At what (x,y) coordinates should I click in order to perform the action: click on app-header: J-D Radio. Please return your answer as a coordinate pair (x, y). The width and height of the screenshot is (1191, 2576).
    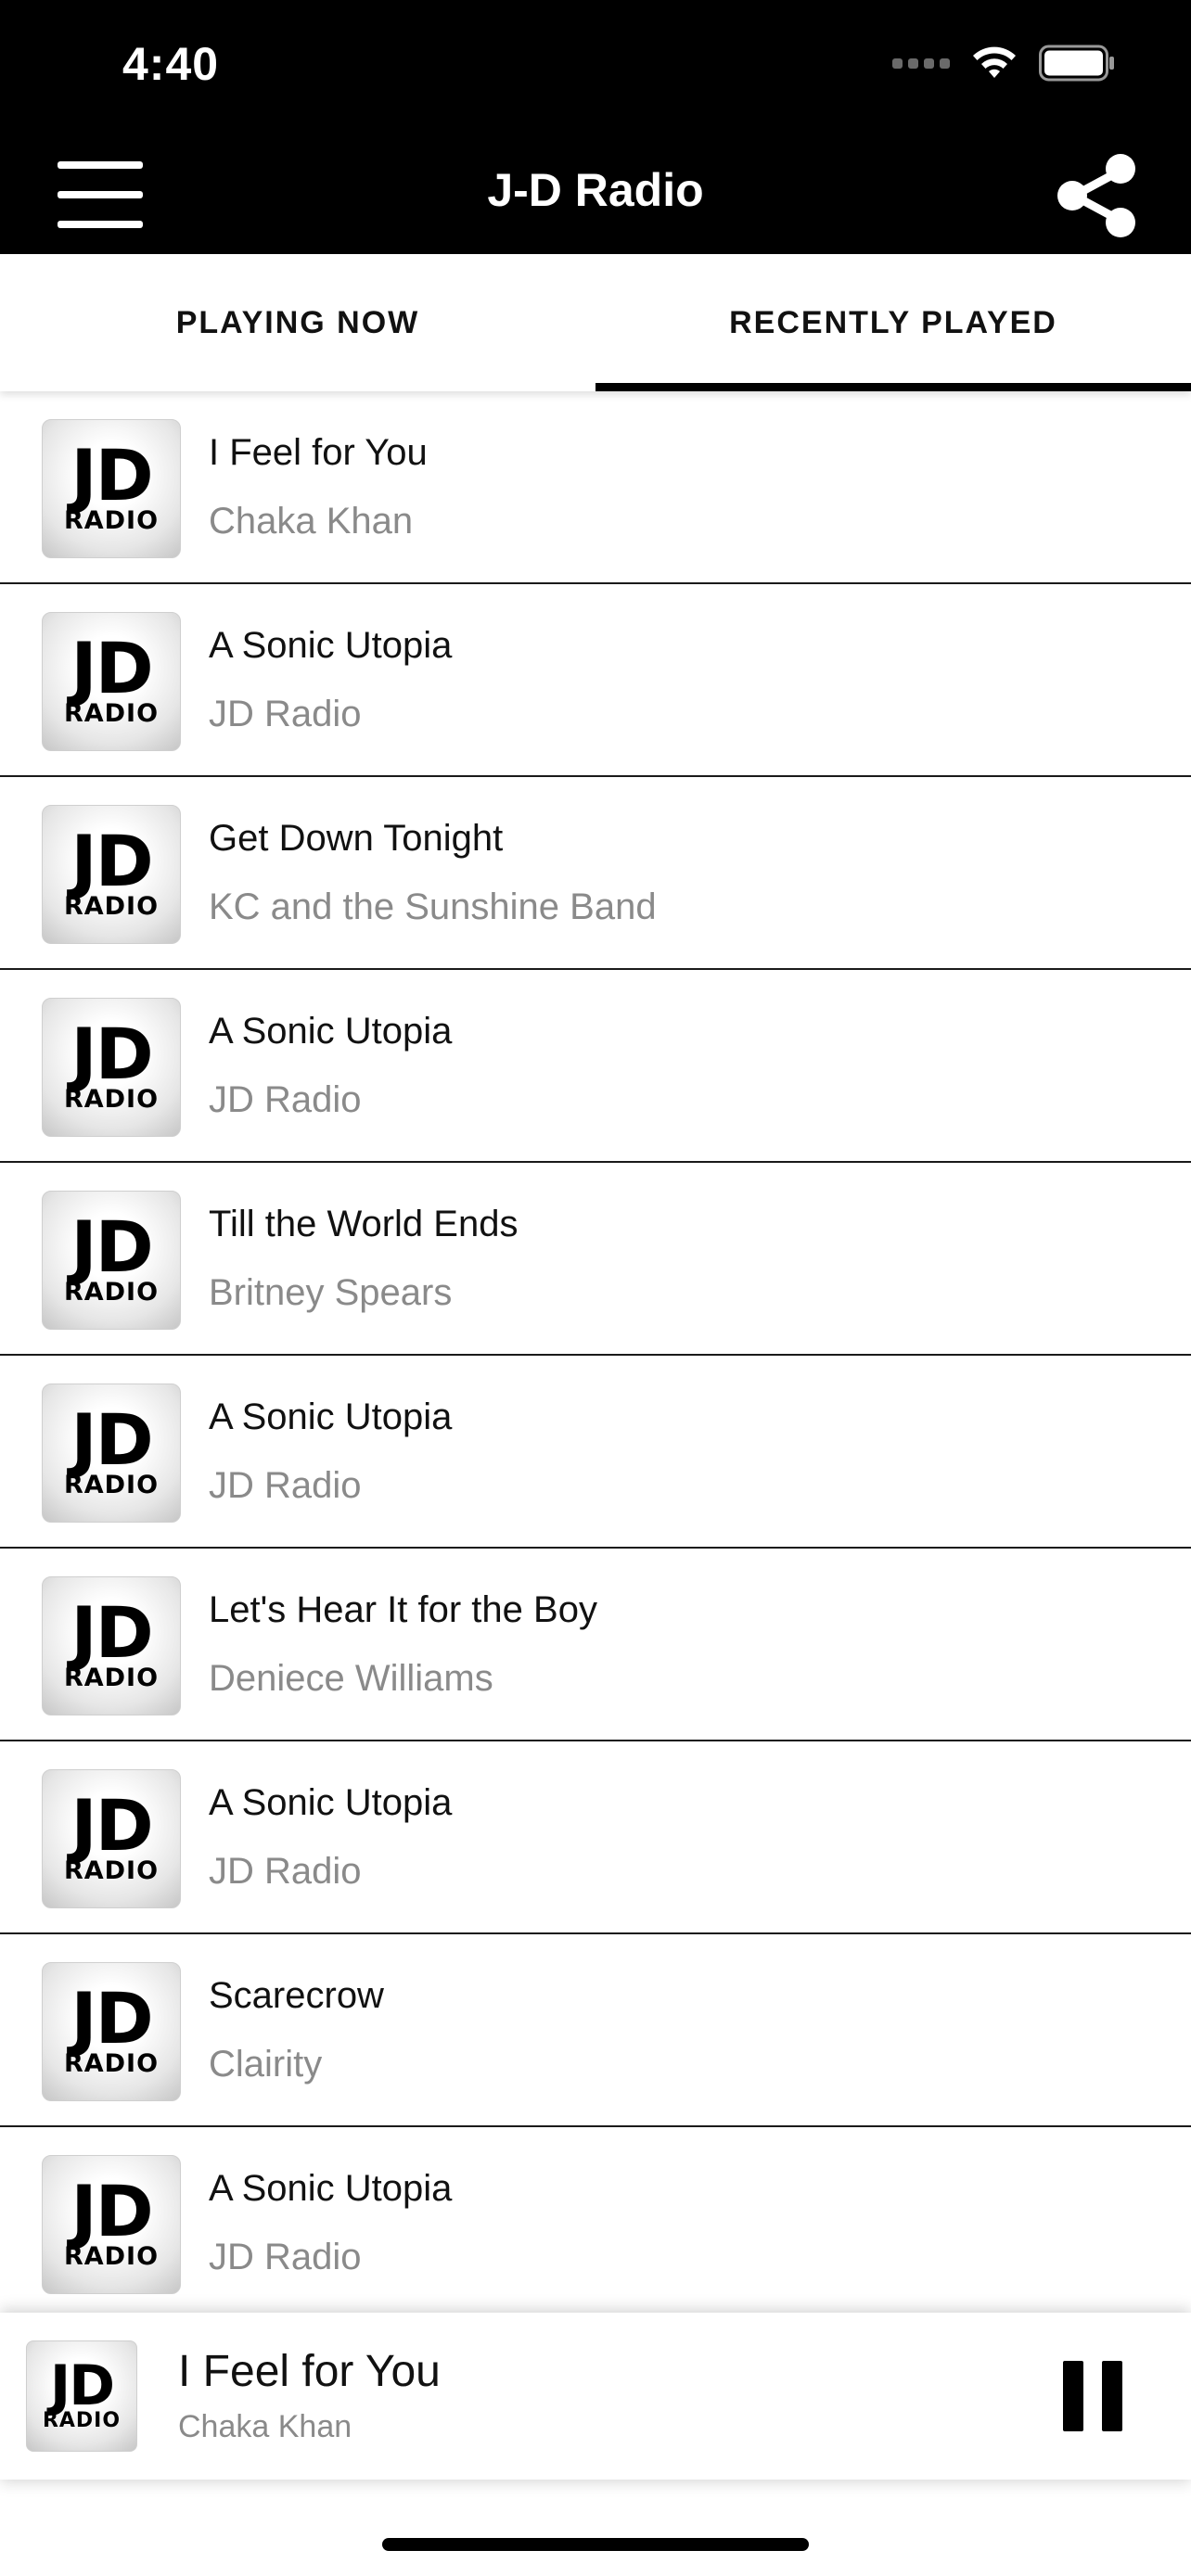
    Looking at the image, I should click on (595, 194).